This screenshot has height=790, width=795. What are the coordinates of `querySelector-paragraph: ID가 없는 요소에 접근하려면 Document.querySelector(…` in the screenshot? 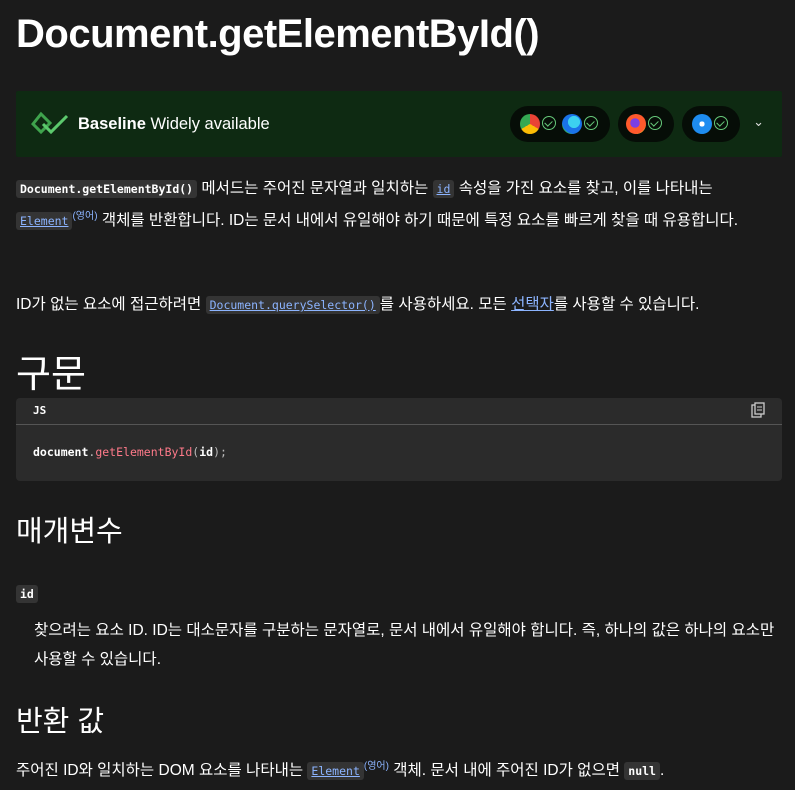 It's located at (399, 305).